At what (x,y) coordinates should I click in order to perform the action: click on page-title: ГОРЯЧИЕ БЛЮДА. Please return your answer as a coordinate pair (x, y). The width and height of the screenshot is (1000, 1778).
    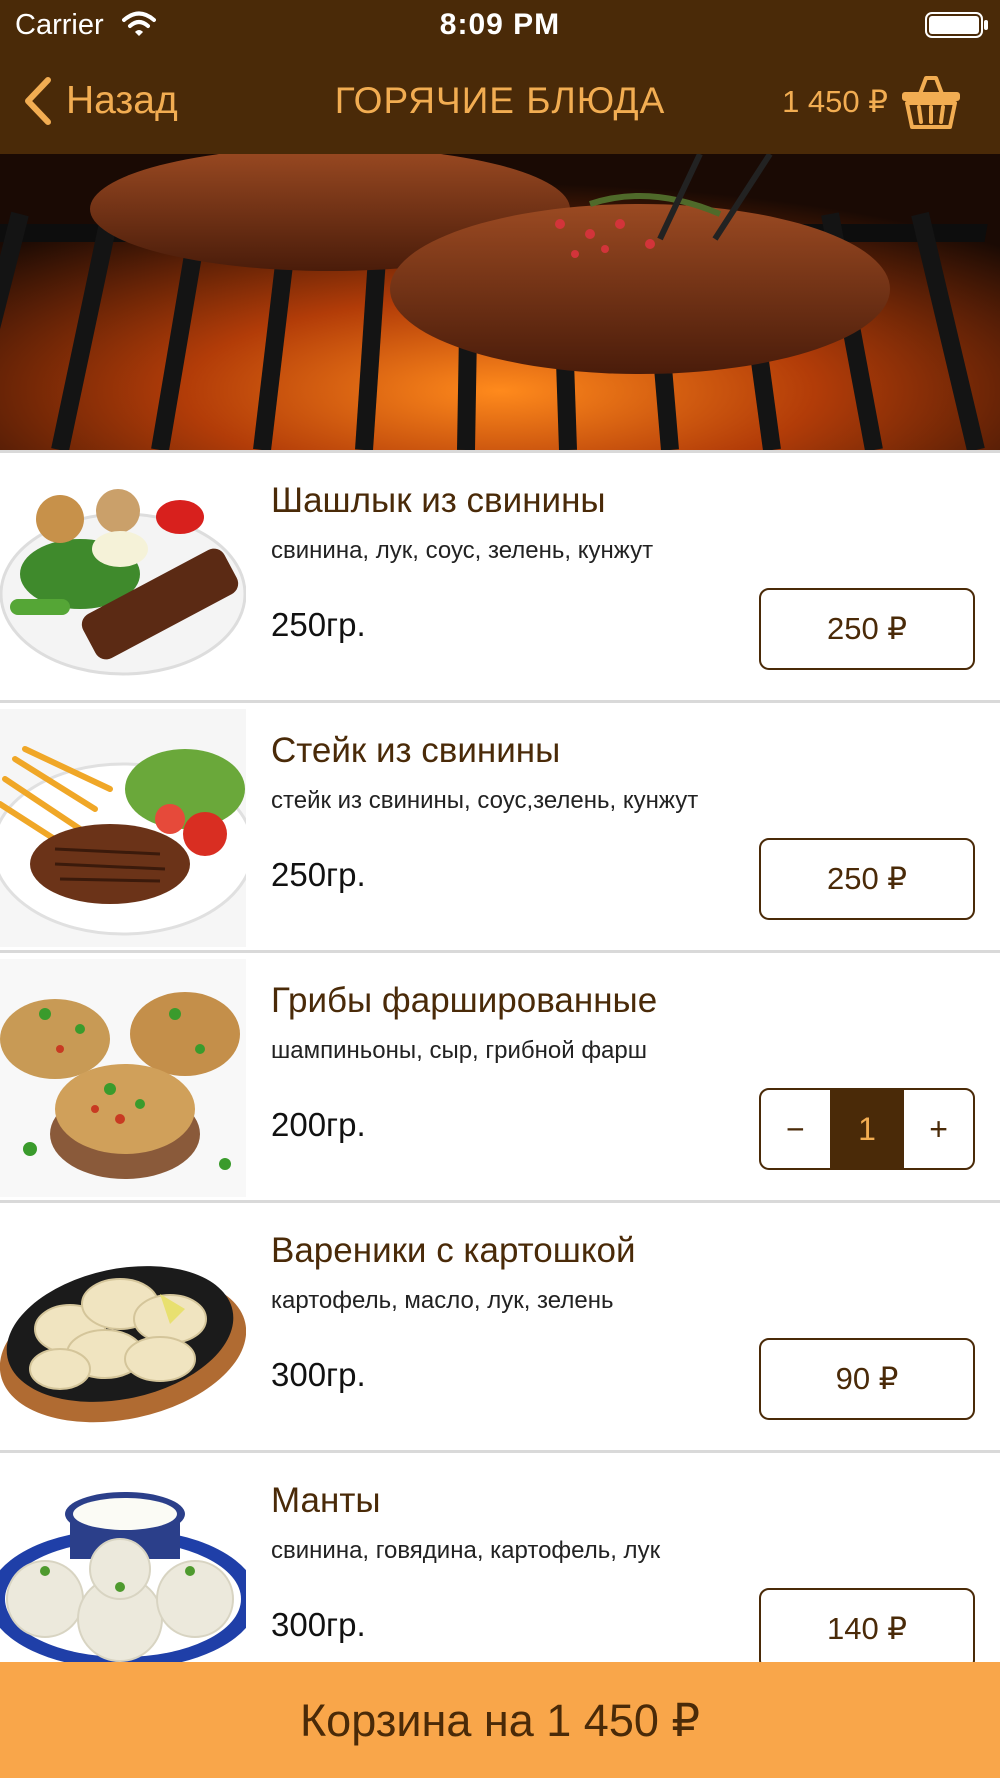
    Looking at the image, I should click on (500, 100).